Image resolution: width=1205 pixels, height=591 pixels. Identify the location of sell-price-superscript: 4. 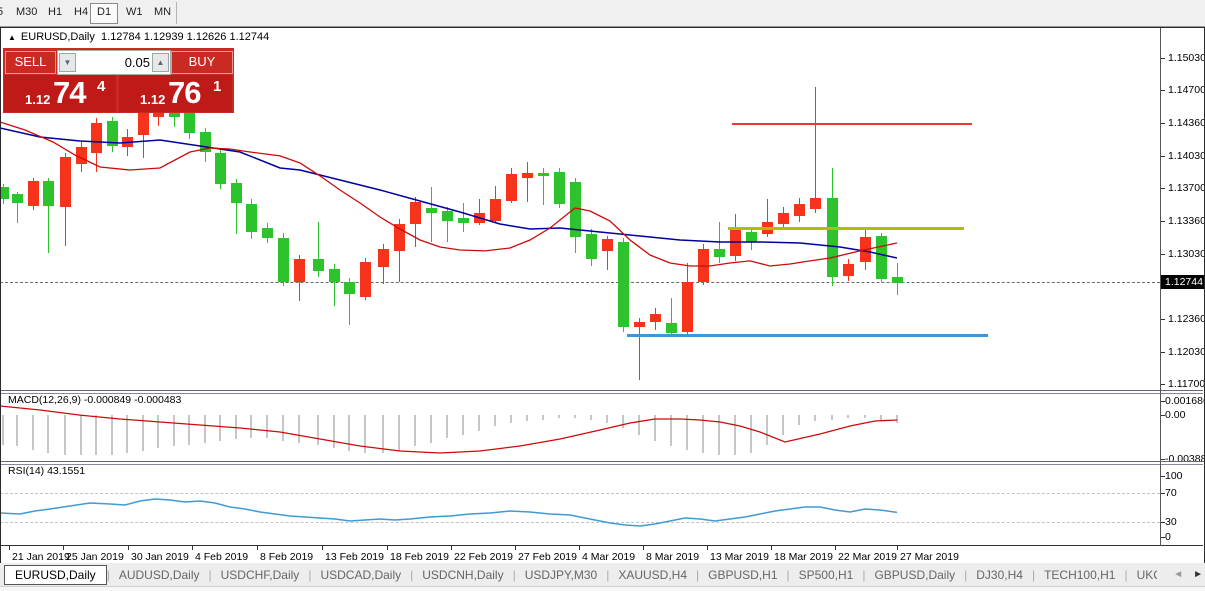
(101, 86).